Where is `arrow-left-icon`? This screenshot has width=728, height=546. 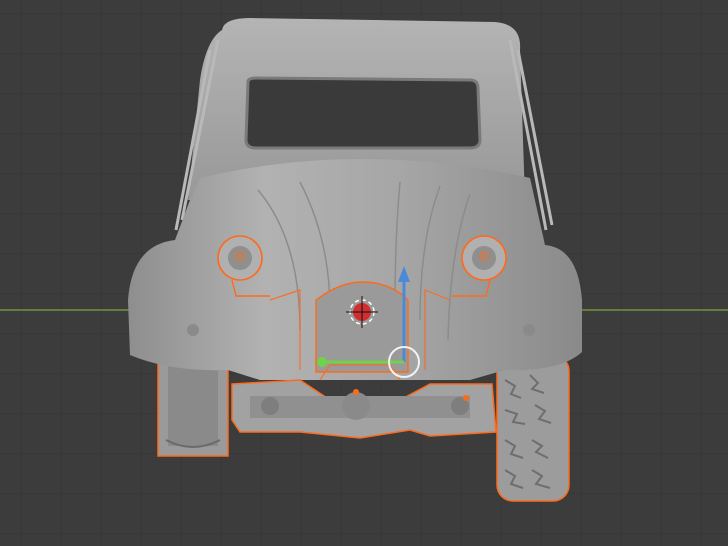
arrow-left-icon is located at coordinates (322, 362).